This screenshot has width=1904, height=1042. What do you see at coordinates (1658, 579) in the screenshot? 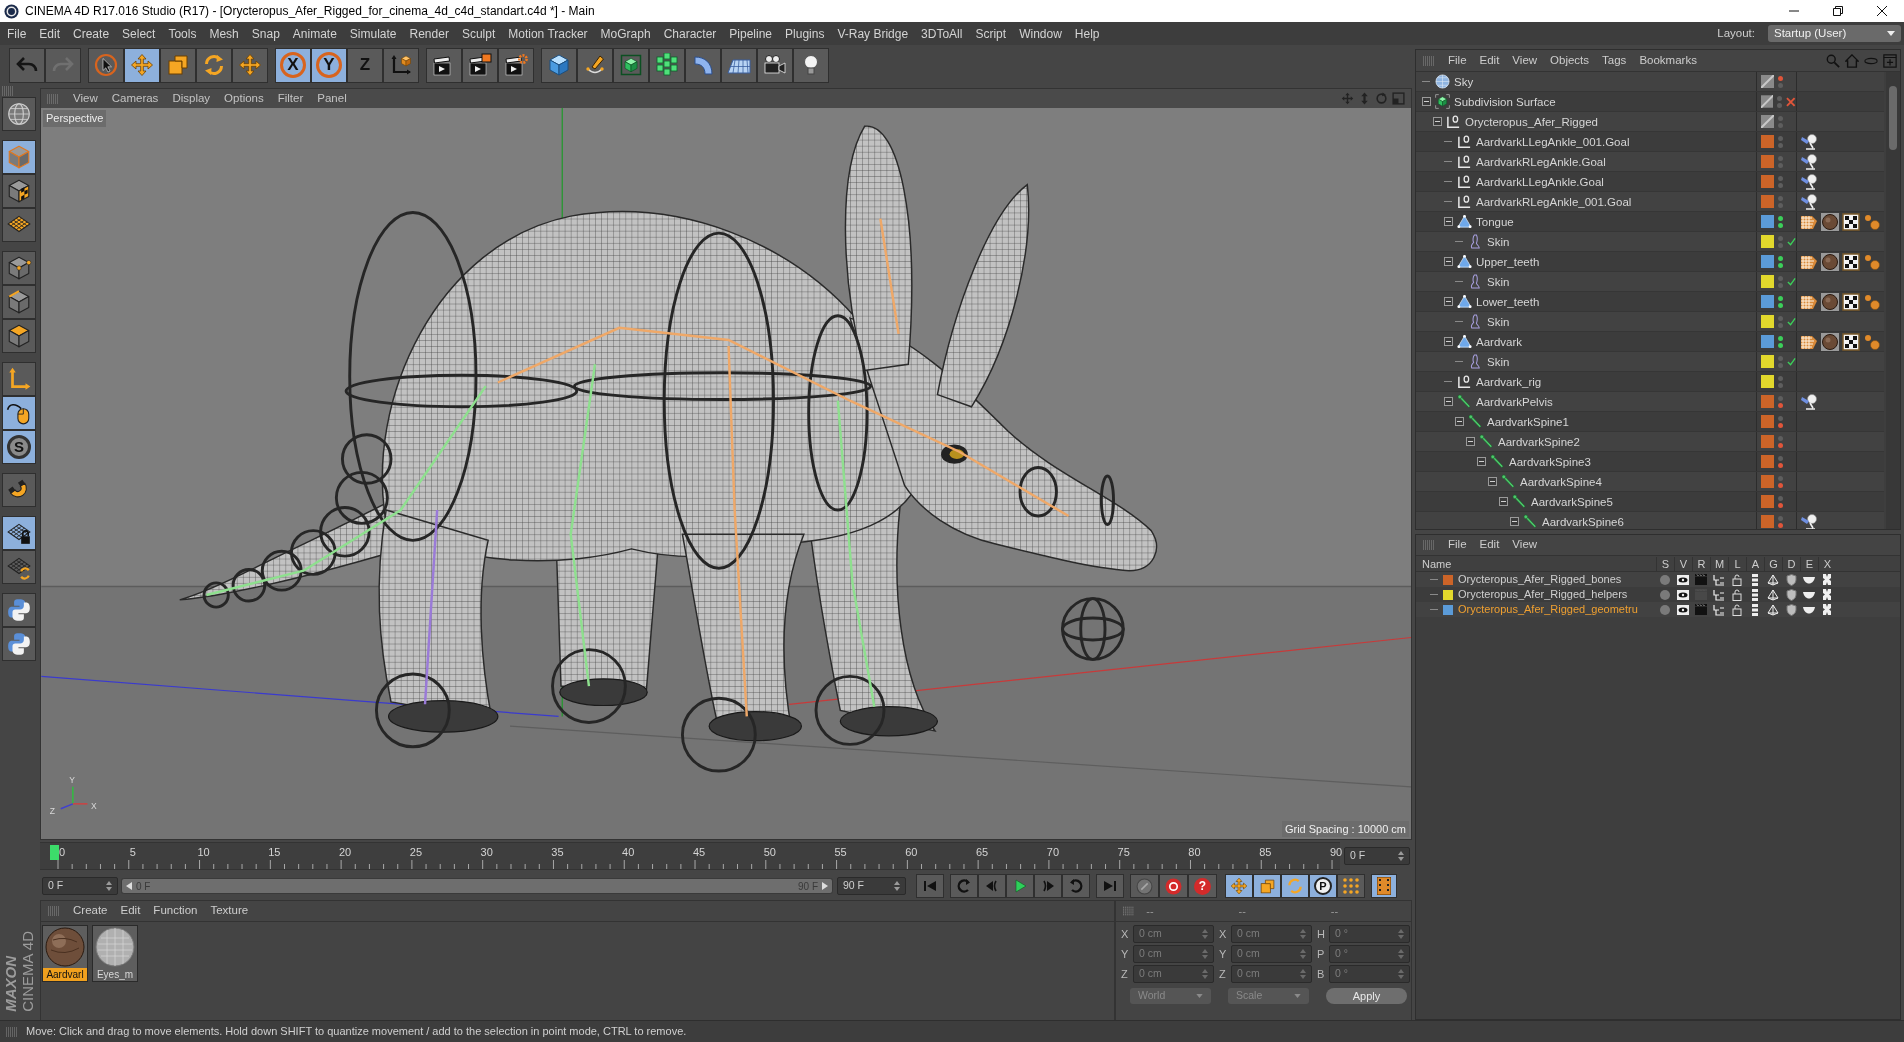
I see `layer-row: Orycteropus_Afer_Rigged_bones` at bounding box center [1658, 579].